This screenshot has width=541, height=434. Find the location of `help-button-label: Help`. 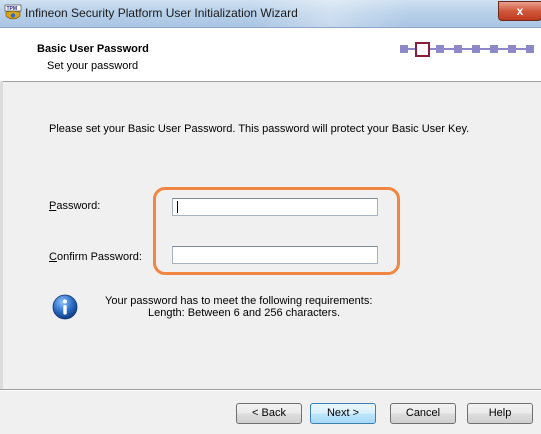

help-button-label: Help is located at coordinates (500, 413).